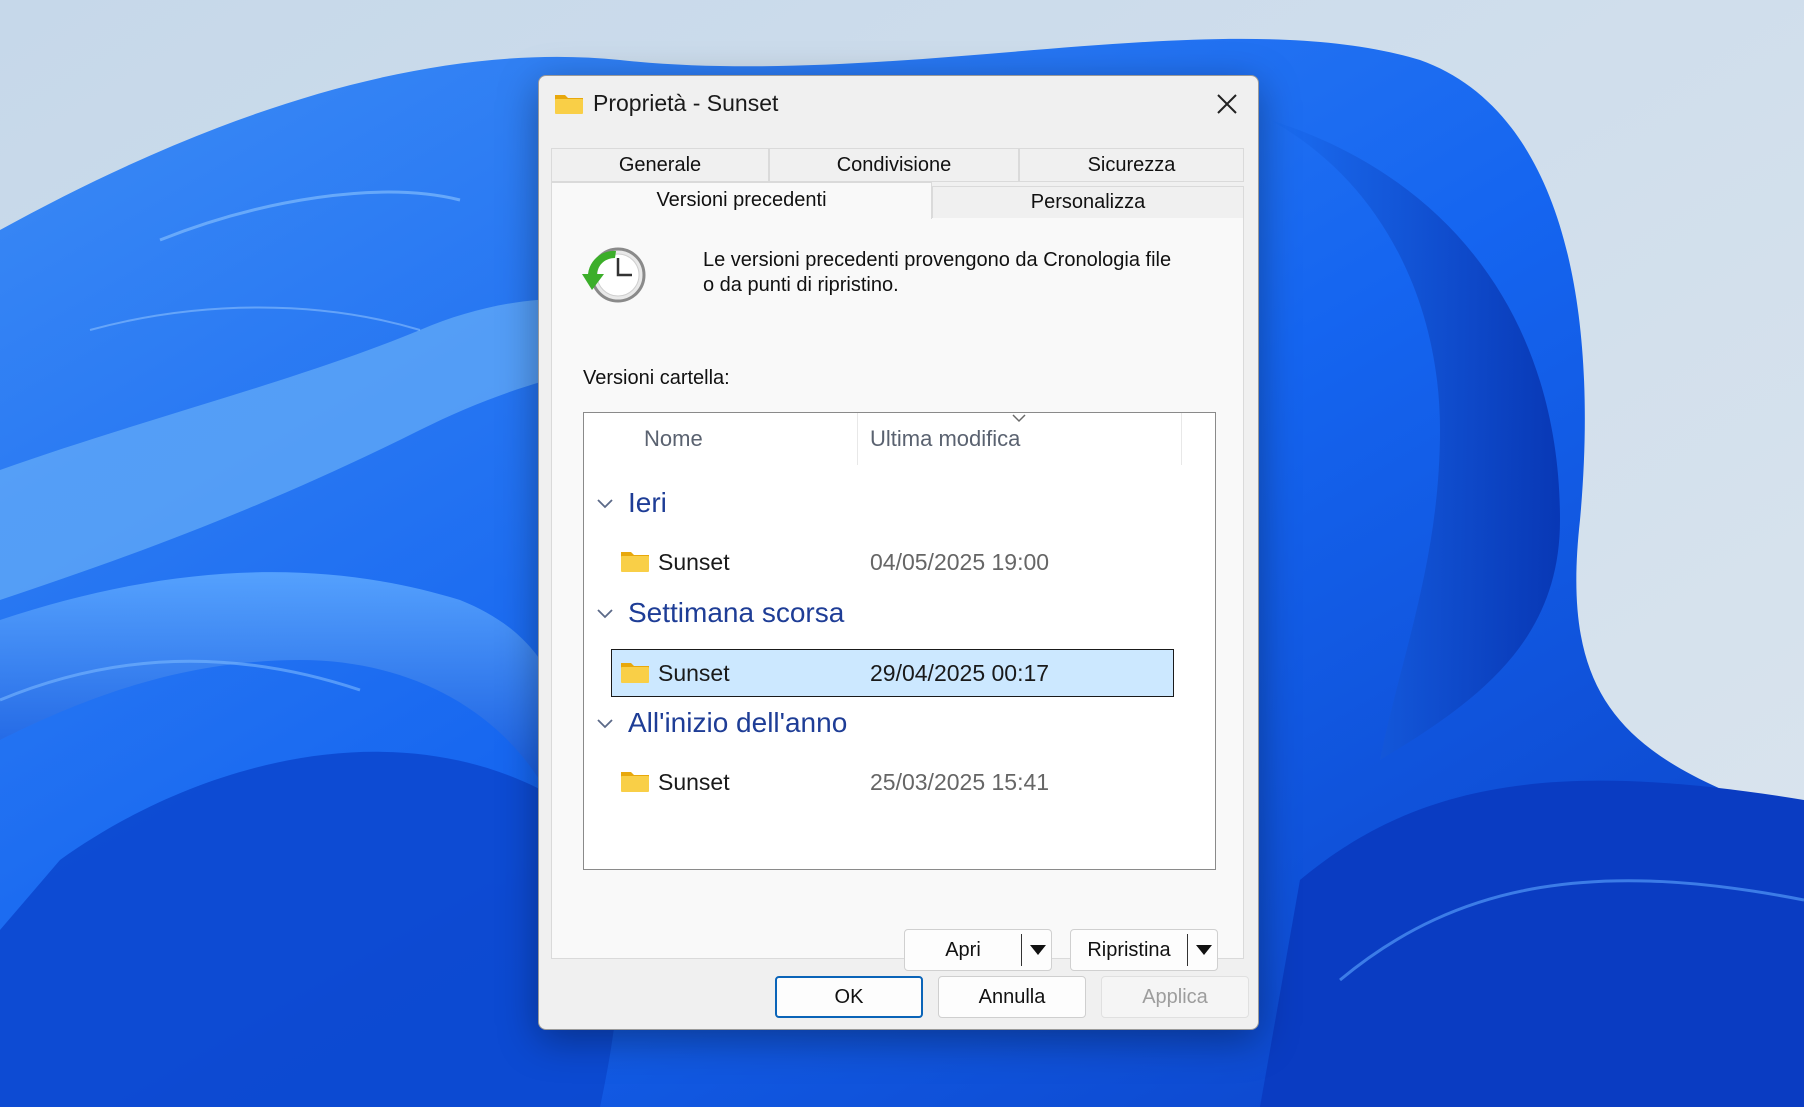 This screenshot has width=1804, height=1107. I want to click on tab-versioni-precedenti: Versioni precedenti, so click(741, 200).